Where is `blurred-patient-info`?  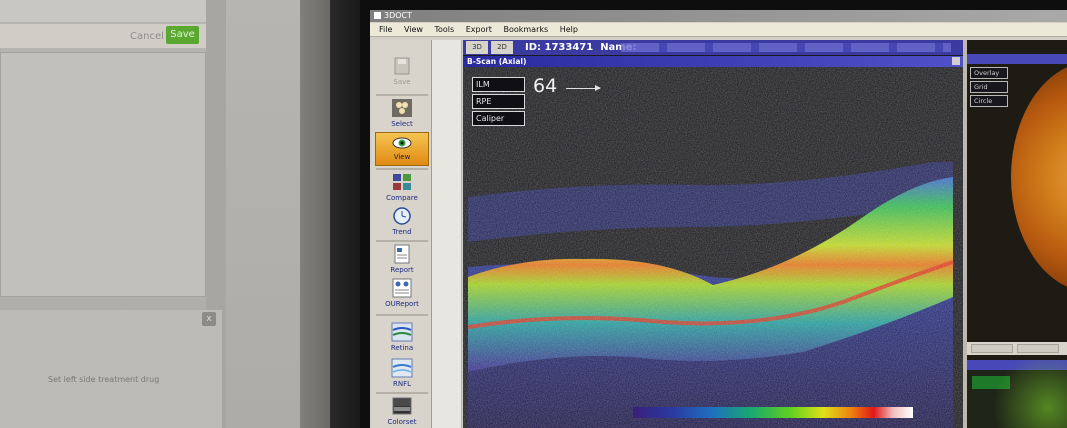
blurred-patient-info is located at coordinates (786, 47).